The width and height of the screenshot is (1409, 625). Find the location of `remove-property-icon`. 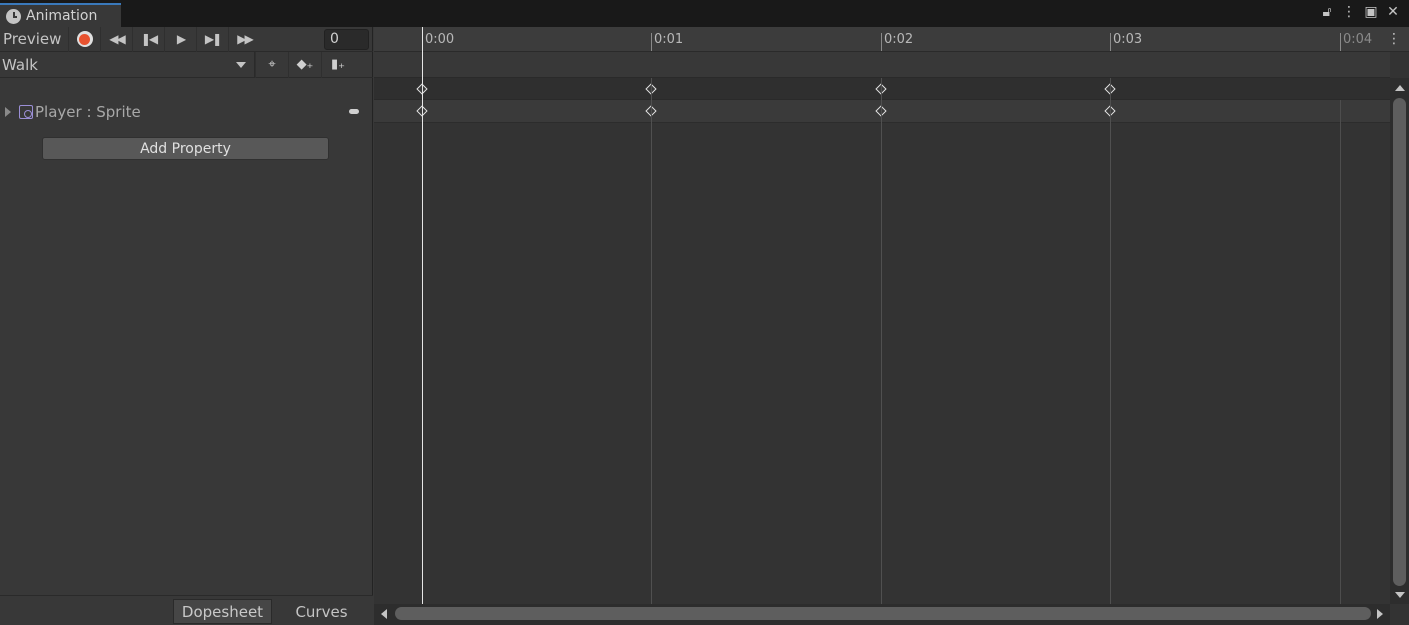

remove-property-icon is located at coordinates (354, 111).